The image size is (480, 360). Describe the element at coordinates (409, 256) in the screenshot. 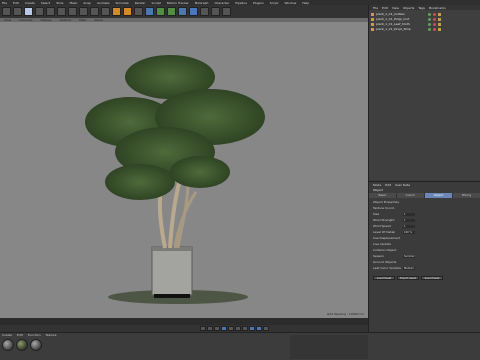

I see `attribute-value-field: Summer` at that location.